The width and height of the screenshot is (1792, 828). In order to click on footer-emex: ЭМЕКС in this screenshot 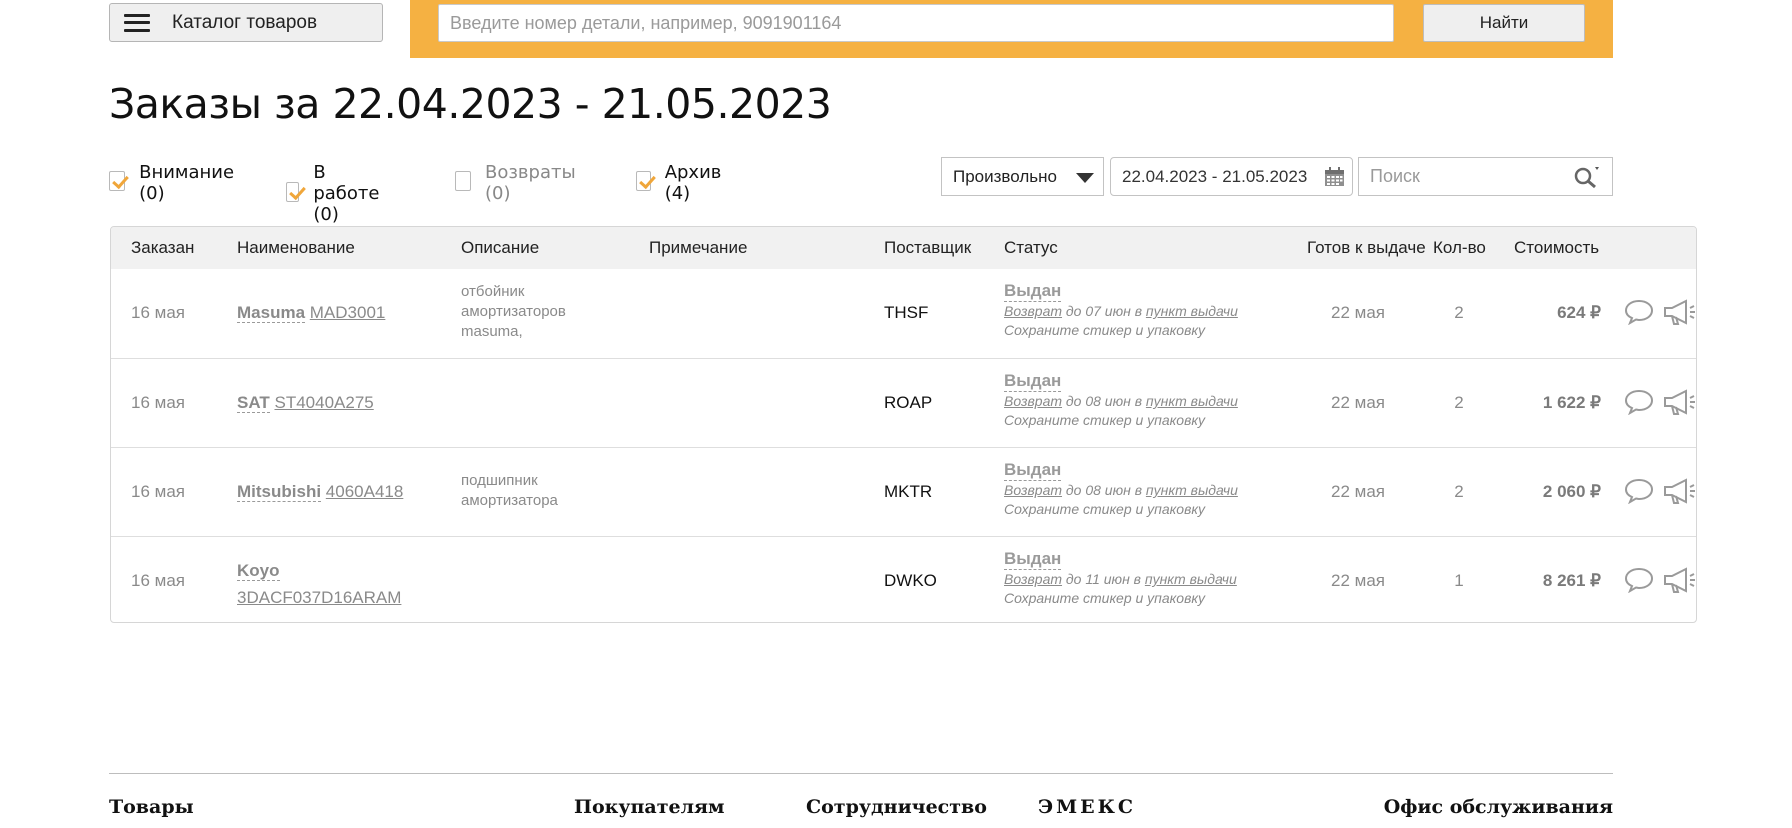, I will do `click(1087, 807)`.